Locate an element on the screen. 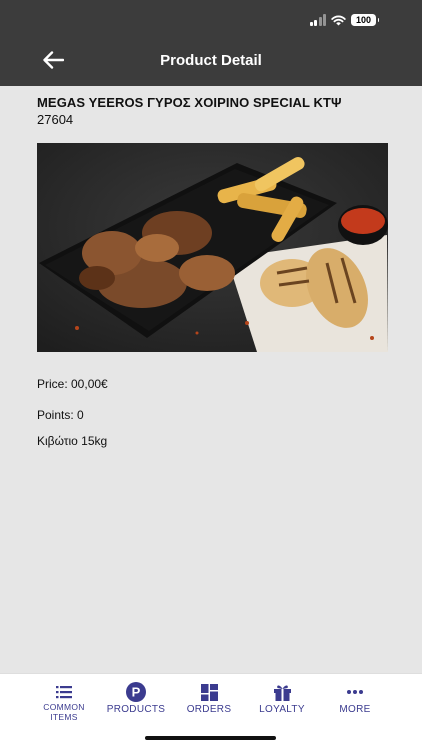 The height and width of the screenshot is (750, 422). p-circle-icon: P is located at coordinates (136, 692).